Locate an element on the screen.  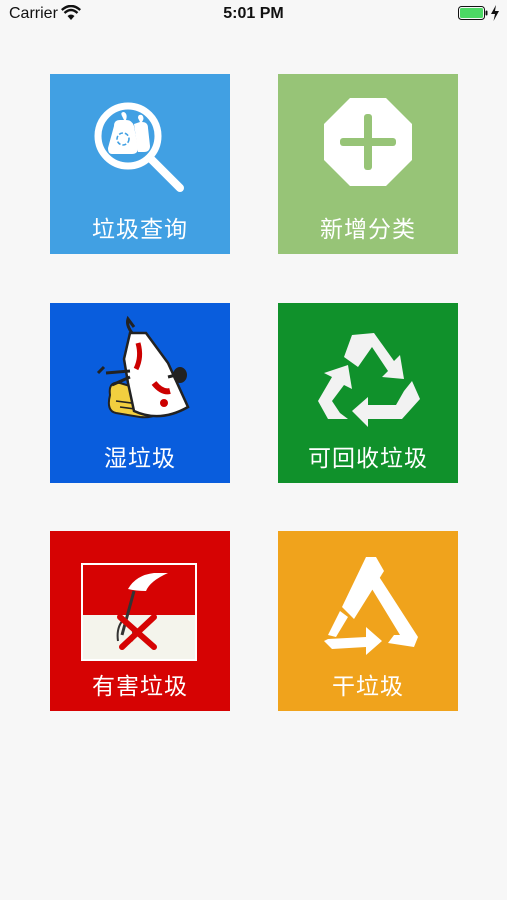
tile-label: 湿垃圾 is located at coordinates (140, 459).